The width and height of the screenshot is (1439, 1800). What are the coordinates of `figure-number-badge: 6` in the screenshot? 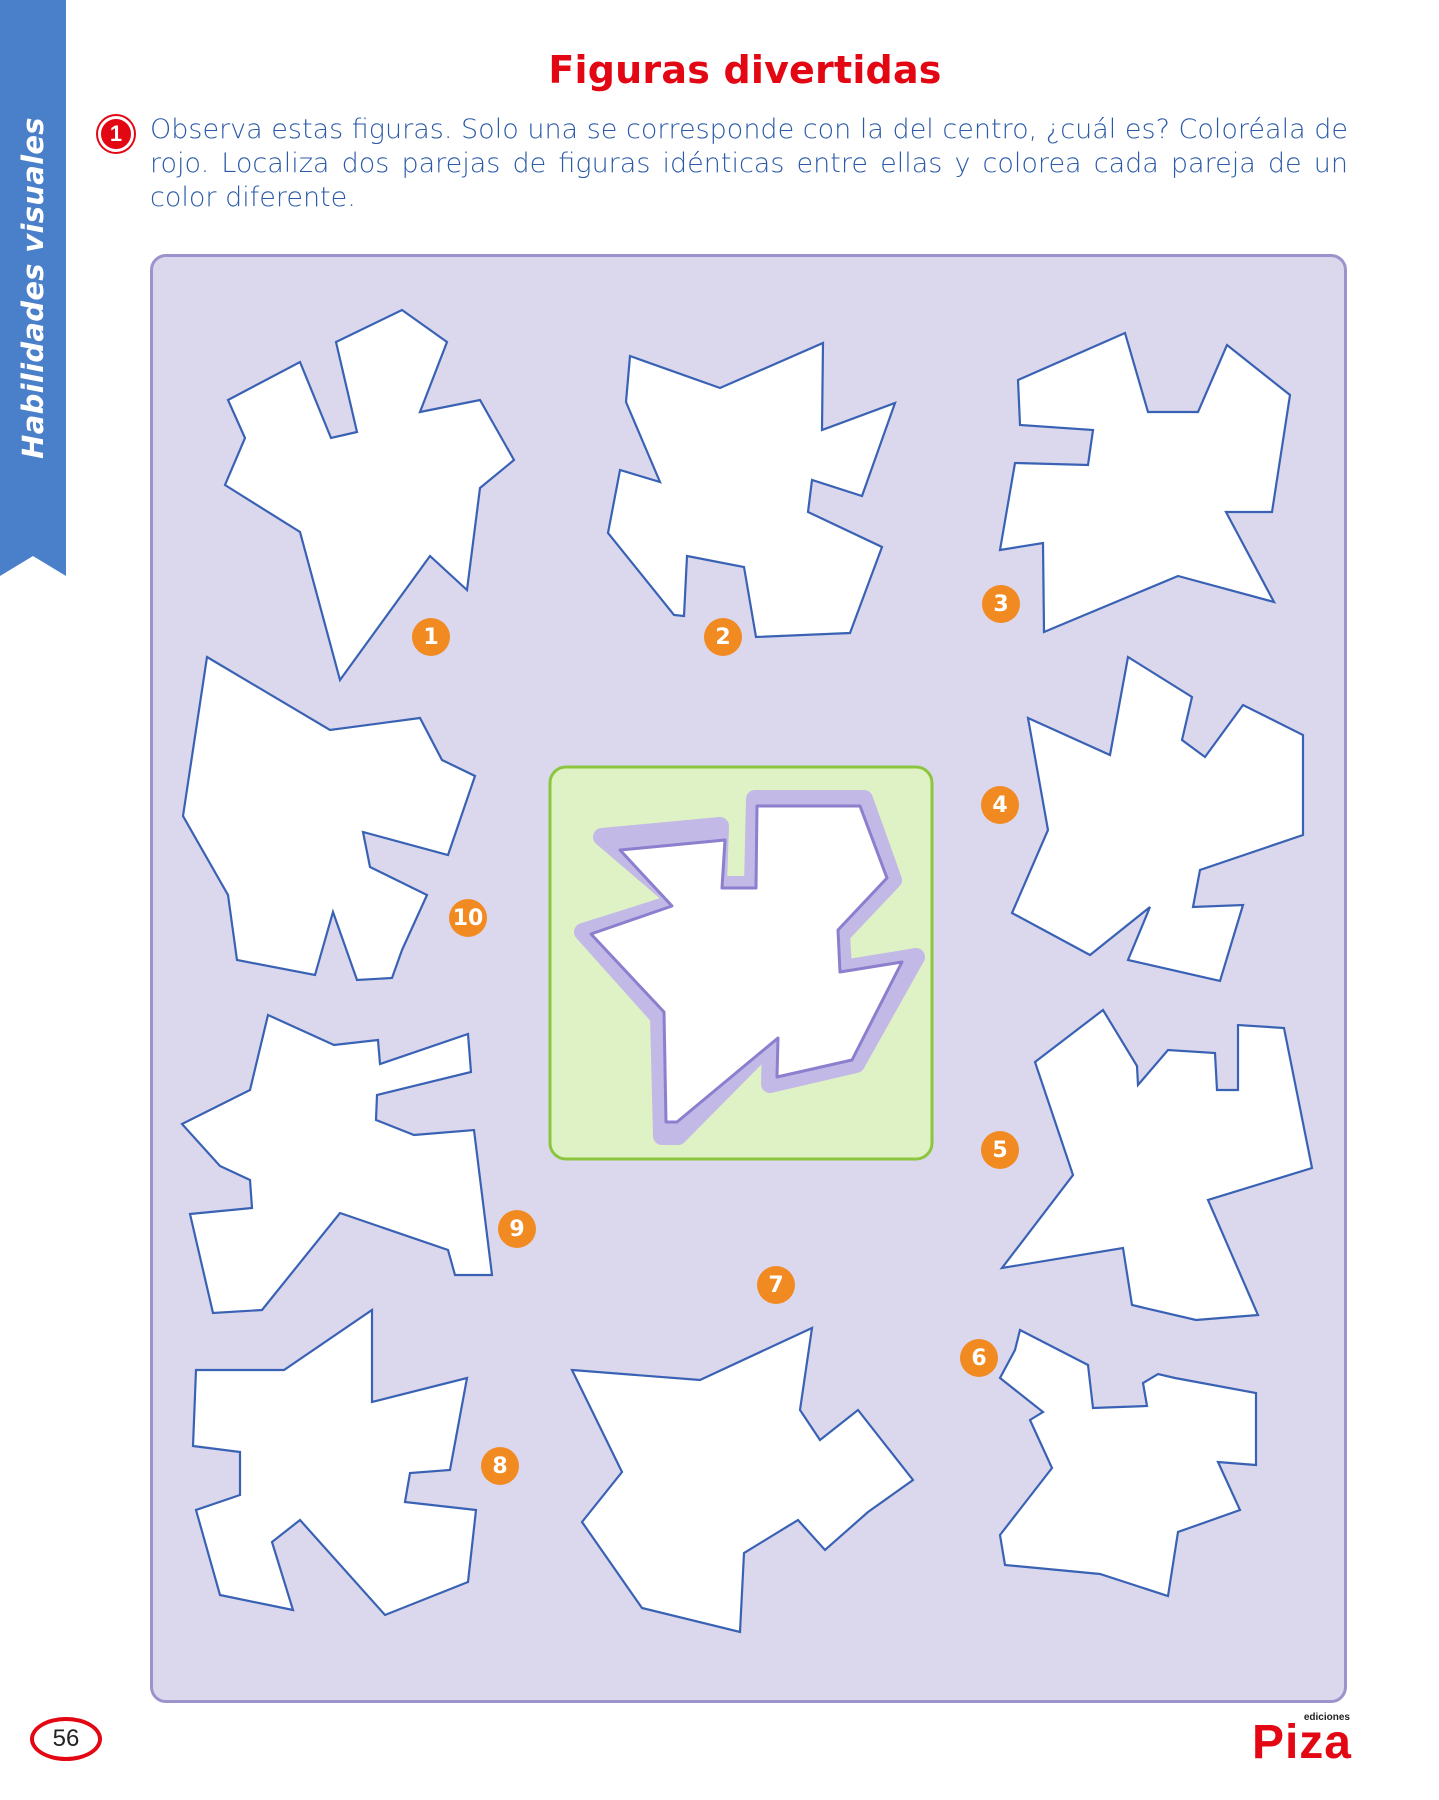 It's located at (979, 1358).